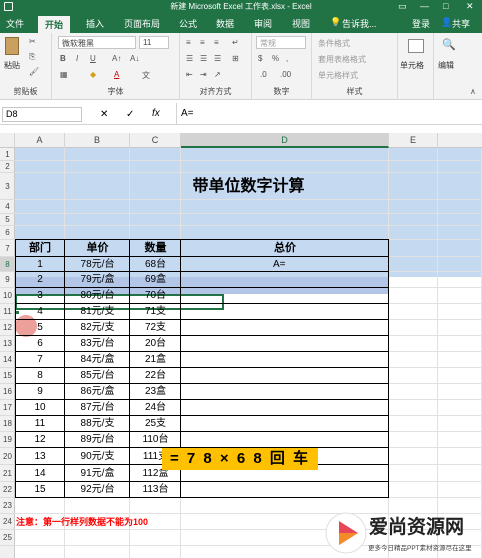 Image resolution: width=482 pixels, height=558 pixels. What do you see at coordinates (402, 6) in the screenshot?
I see `restore-icon: ▭` at bounding box center [402, 6].